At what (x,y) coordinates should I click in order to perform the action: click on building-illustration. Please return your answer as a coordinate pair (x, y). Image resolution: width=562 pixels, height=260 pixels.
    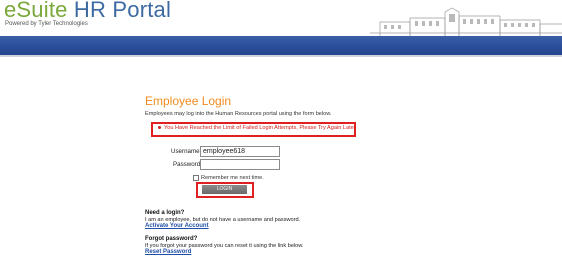
    Looking at the image, I should click on (466, 21).